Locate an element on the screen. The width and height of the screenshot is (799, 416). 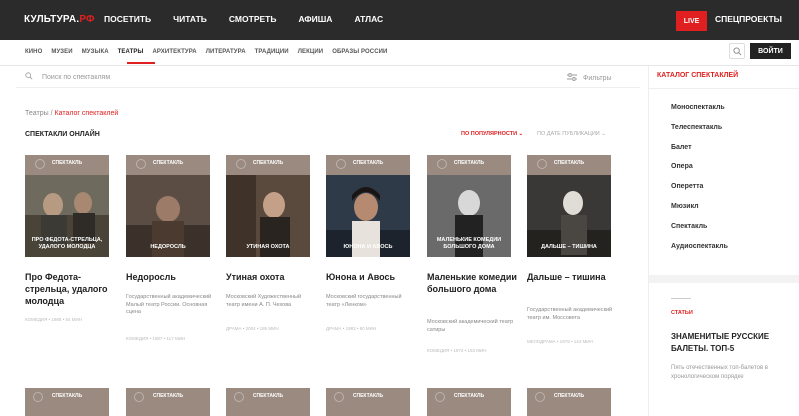
card-title: Про Федота-стрельца, удалого молодца is located at coordinates (71, 289).